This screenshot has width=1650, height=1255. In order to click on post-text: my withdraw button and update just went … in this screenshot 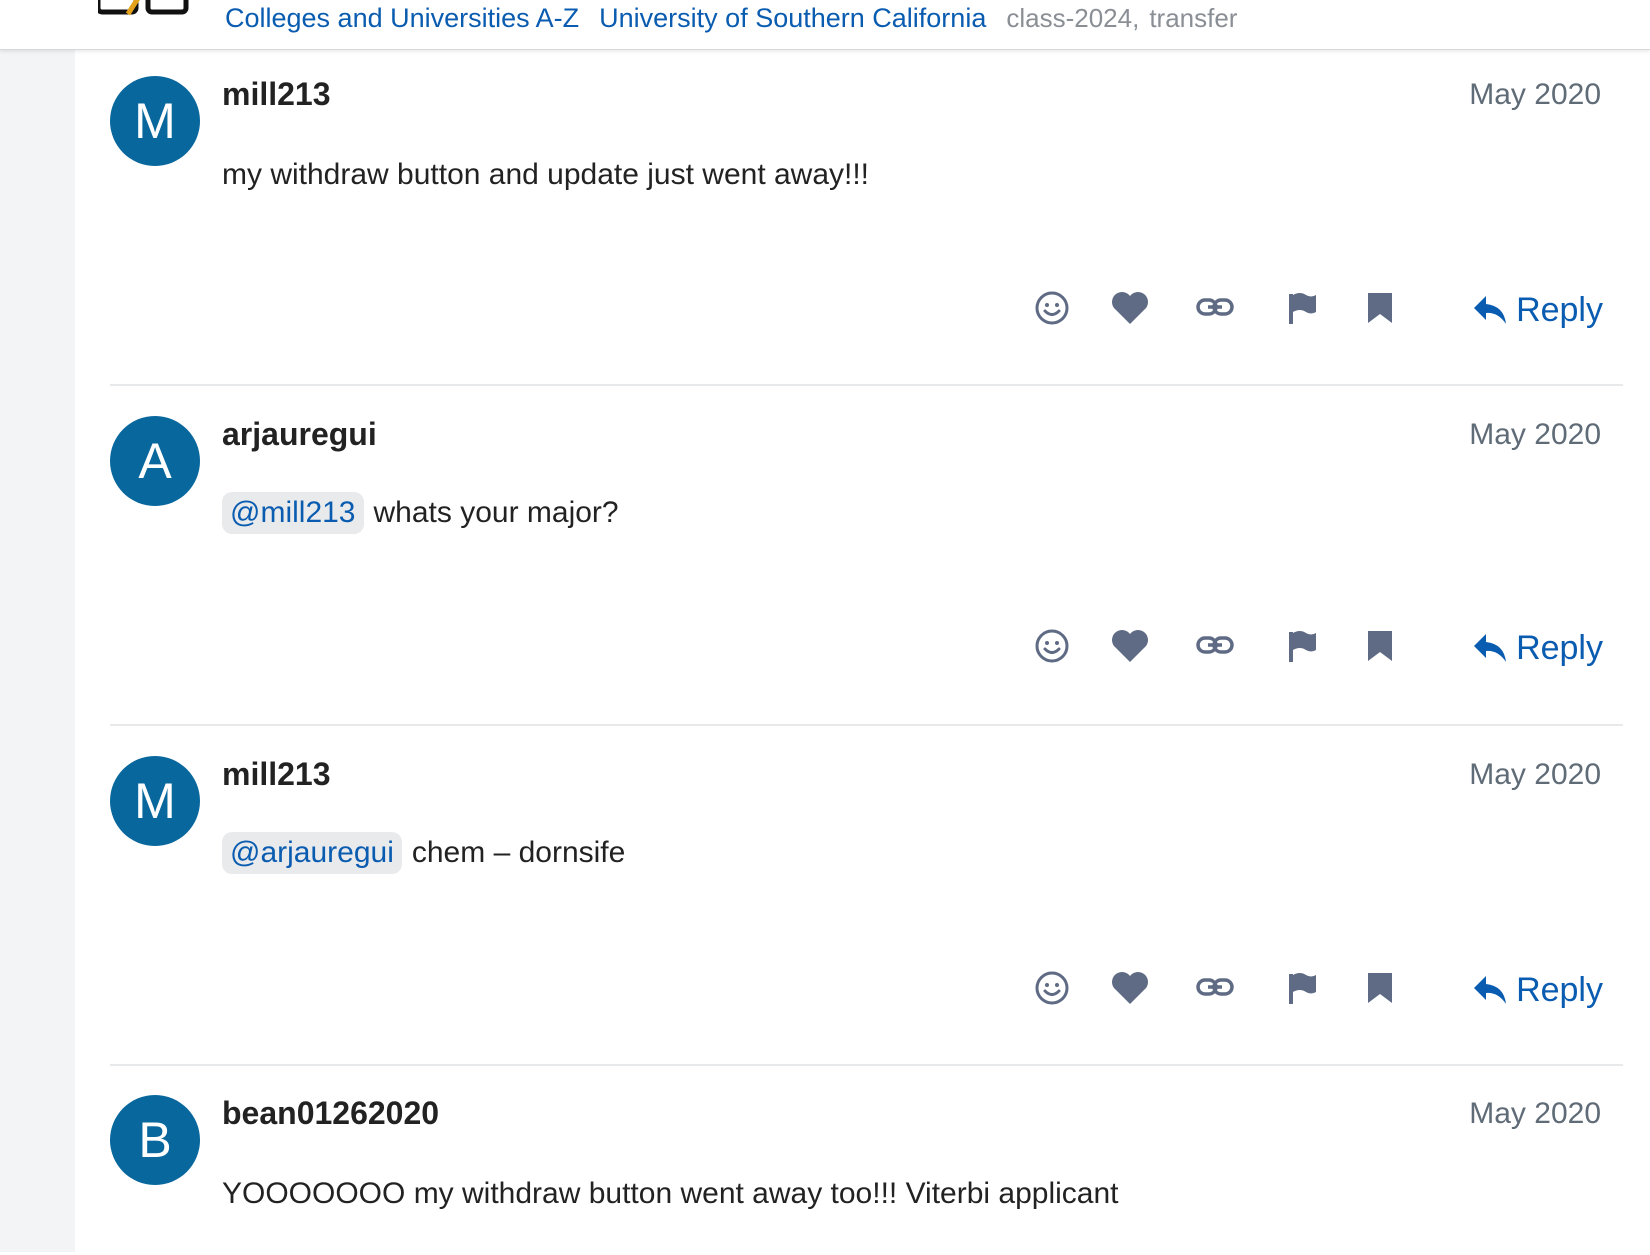, I will do `click(546, 174)`.